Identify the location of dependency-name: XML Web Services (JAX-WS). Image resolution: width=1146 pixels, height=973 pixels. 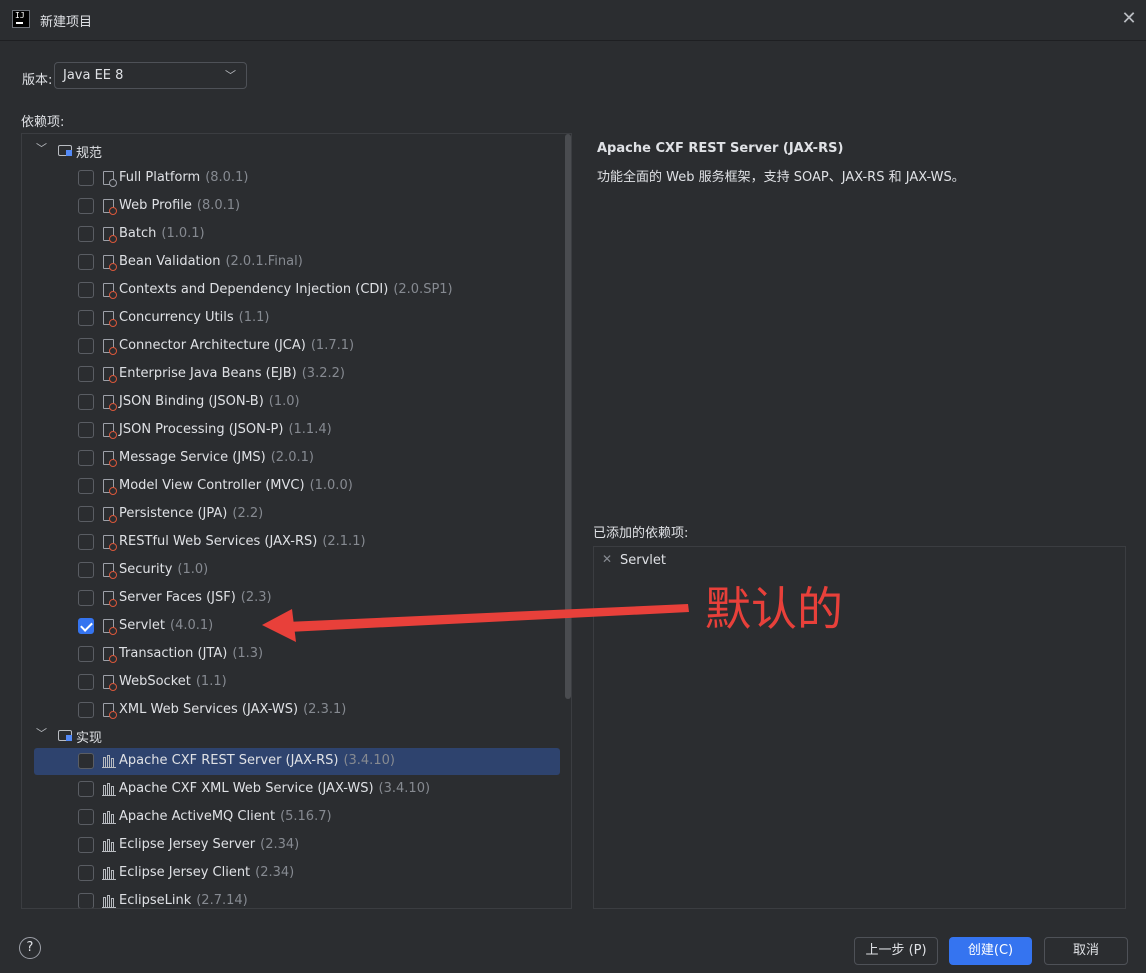
(209, 709).